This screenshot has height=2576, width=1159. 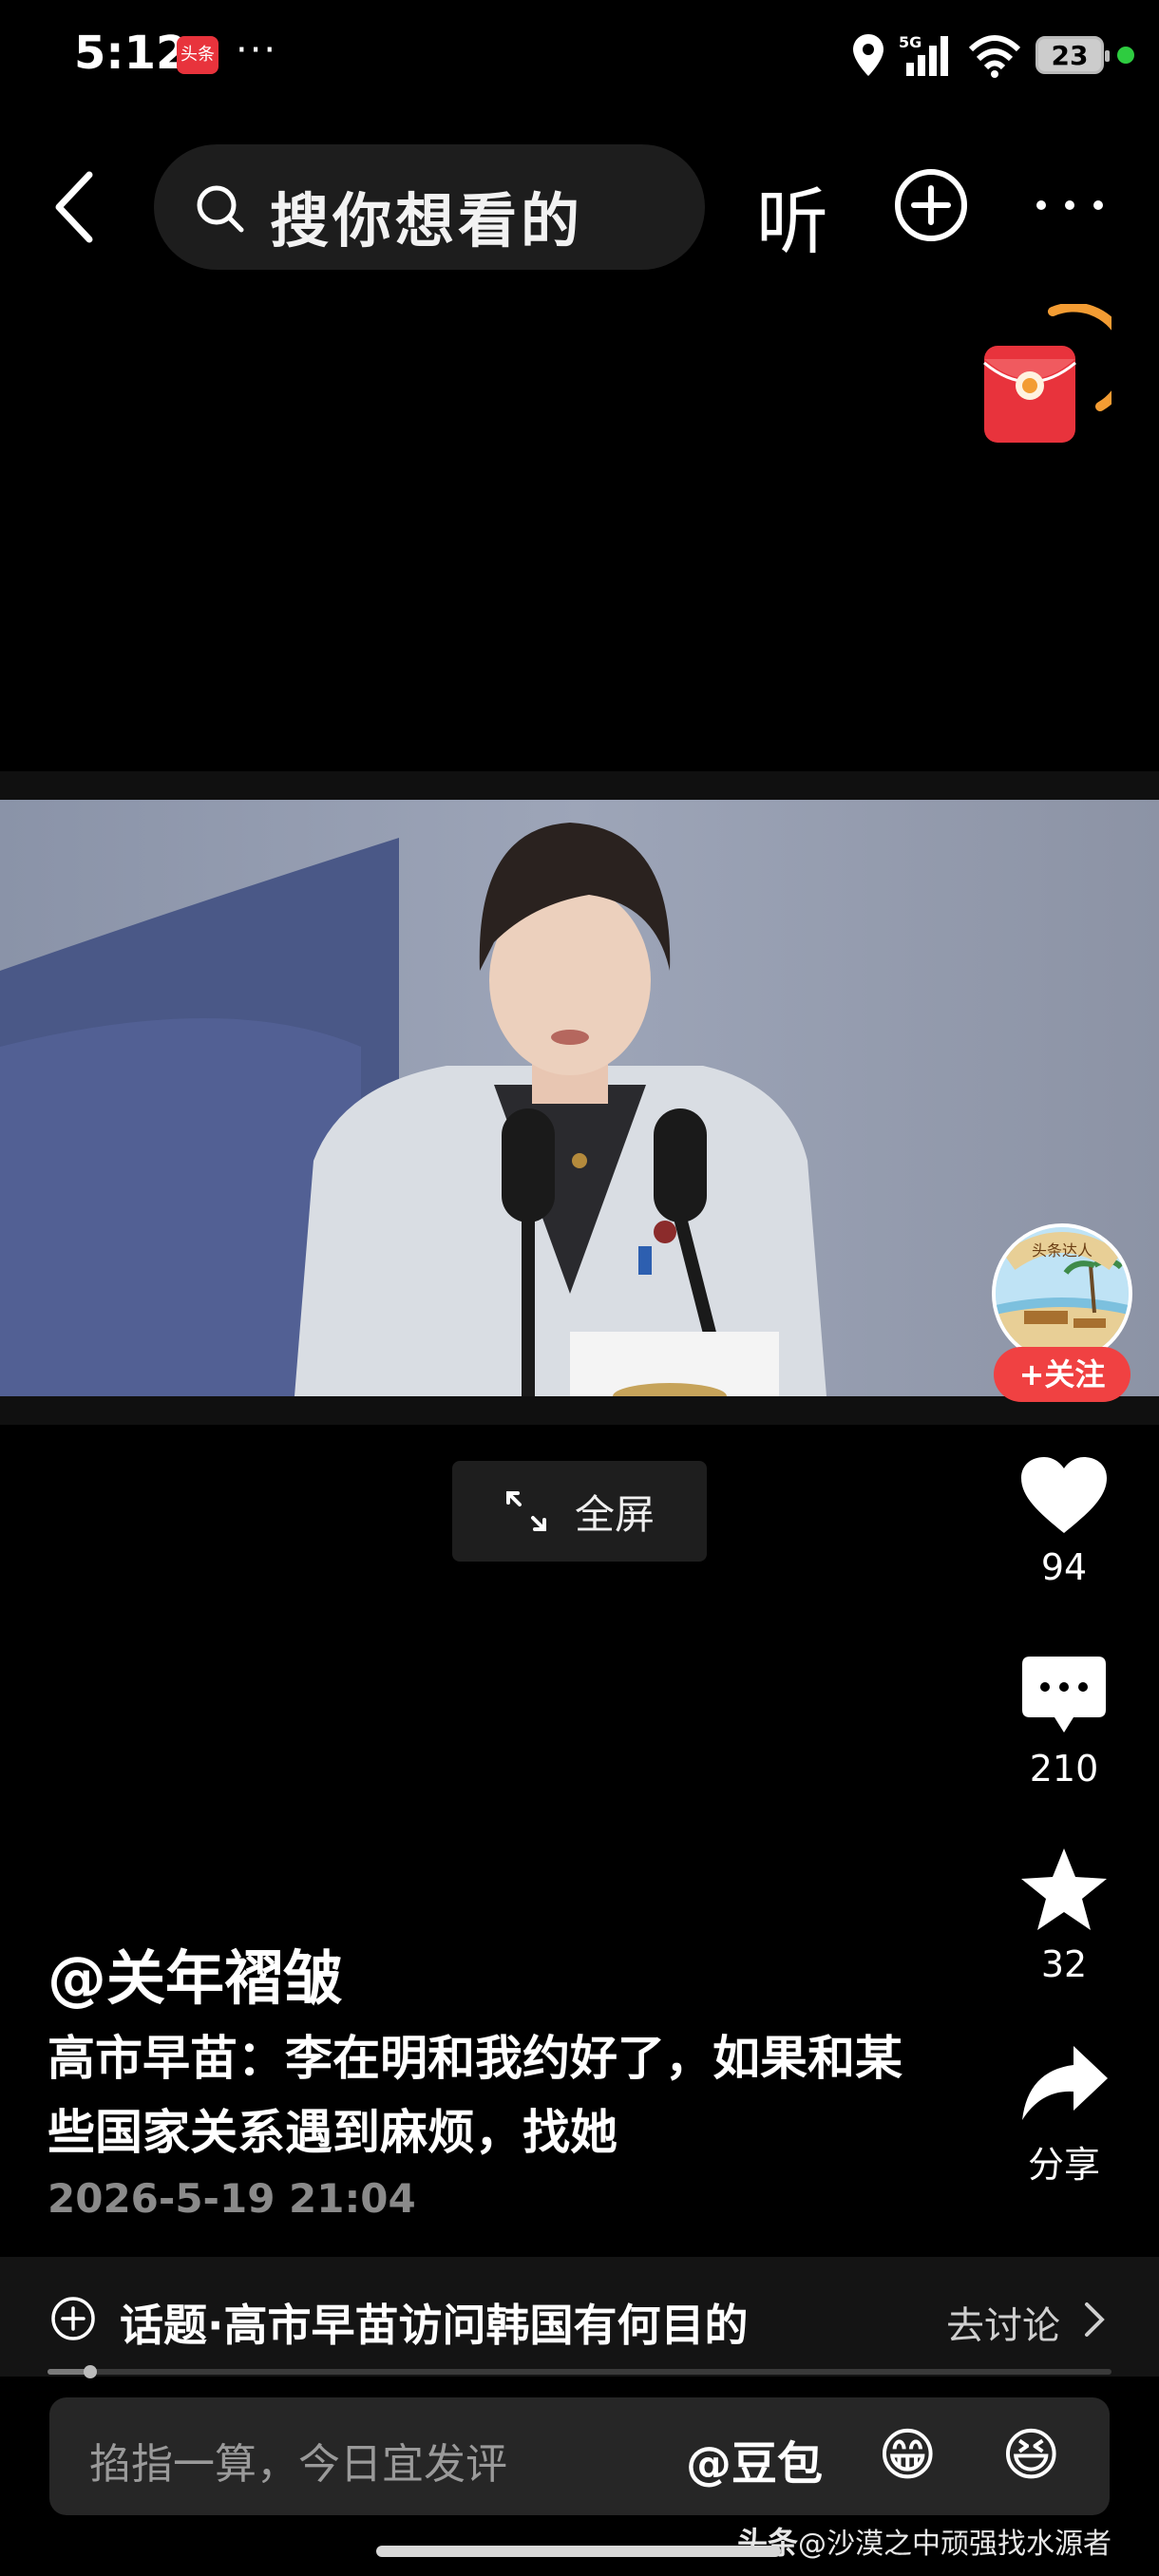 What do you see at coordinates (76, 207) in the screenshot?
I see `back-button` at bounding box center [76, 207].